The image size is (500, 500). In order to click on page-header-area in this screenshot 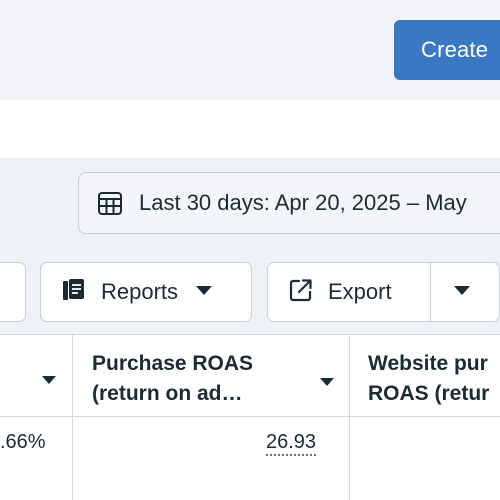, I will do `click(250, 129)`.